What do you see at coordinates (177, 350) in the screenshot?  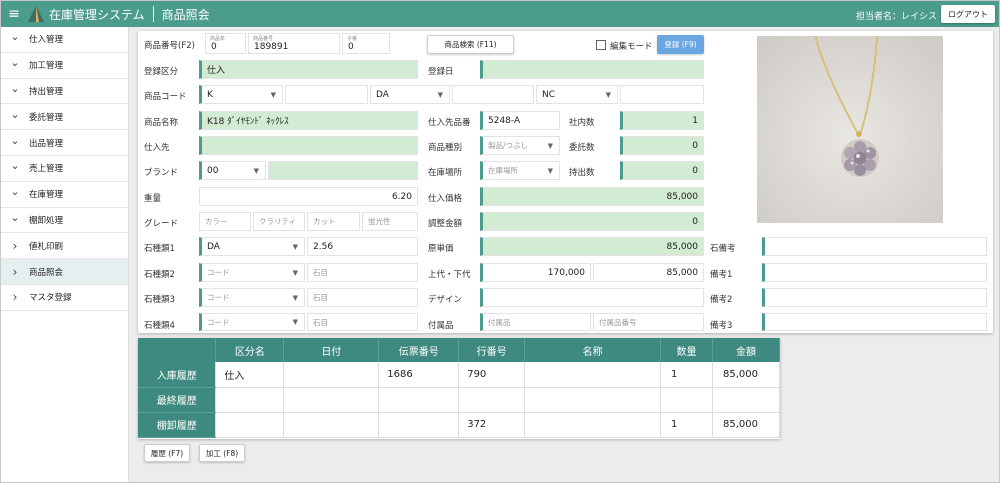 I see `history-corner` at bounding box center [177, 350].